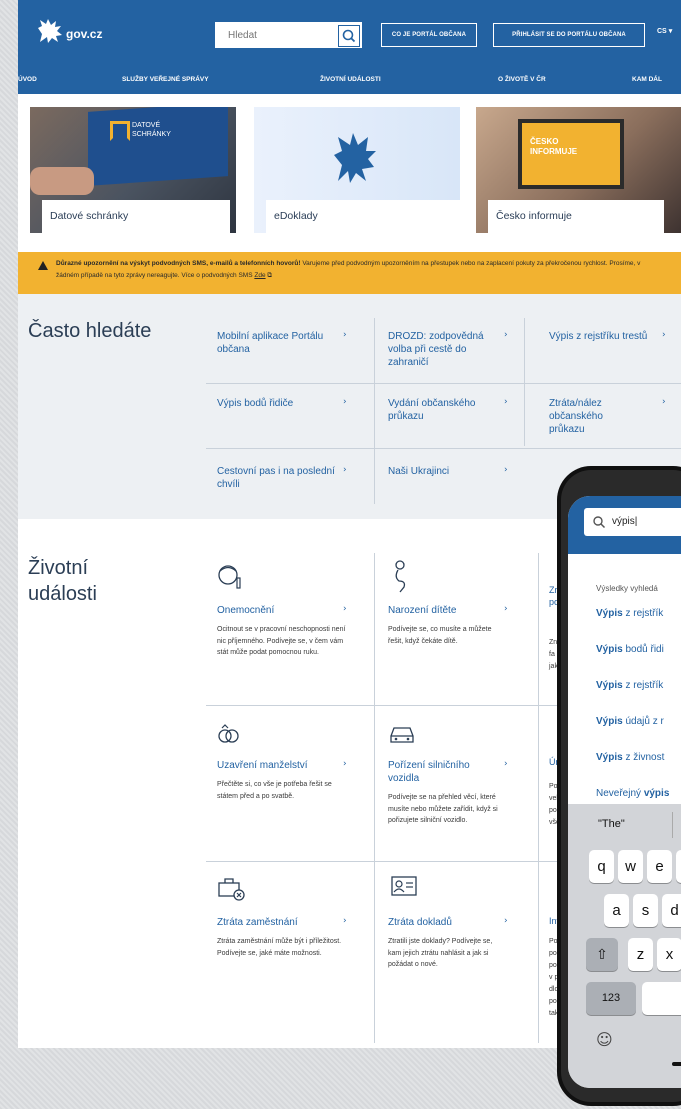 The image size is (681, 1109). I want to click on space-key, so click(661, 998).